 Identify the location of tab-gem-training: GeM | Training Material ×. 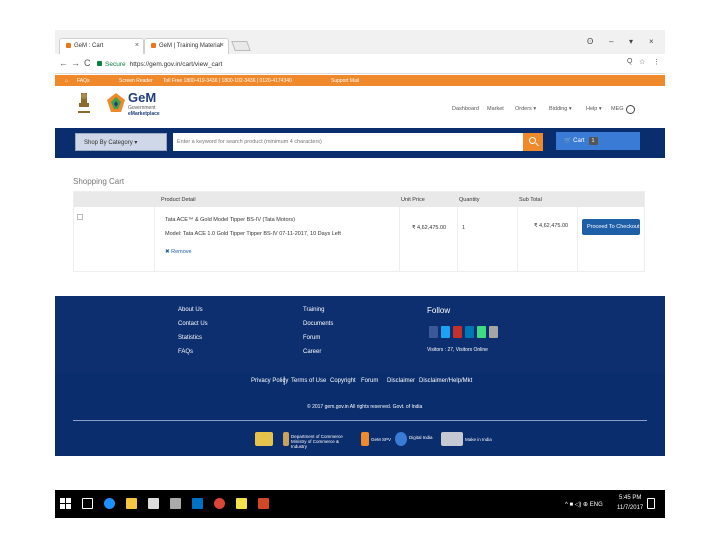
(186, 46).